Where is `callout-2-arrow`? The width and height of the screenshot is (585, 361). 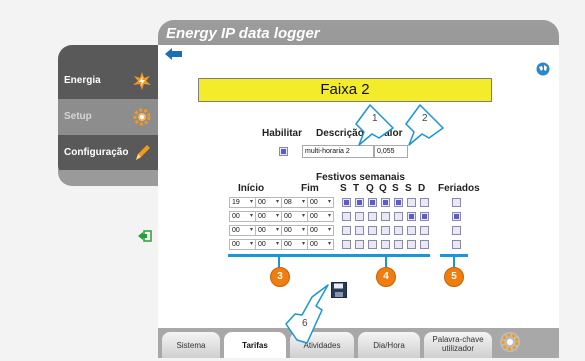 callout-2-arrow is located at coordinates (424, 125).